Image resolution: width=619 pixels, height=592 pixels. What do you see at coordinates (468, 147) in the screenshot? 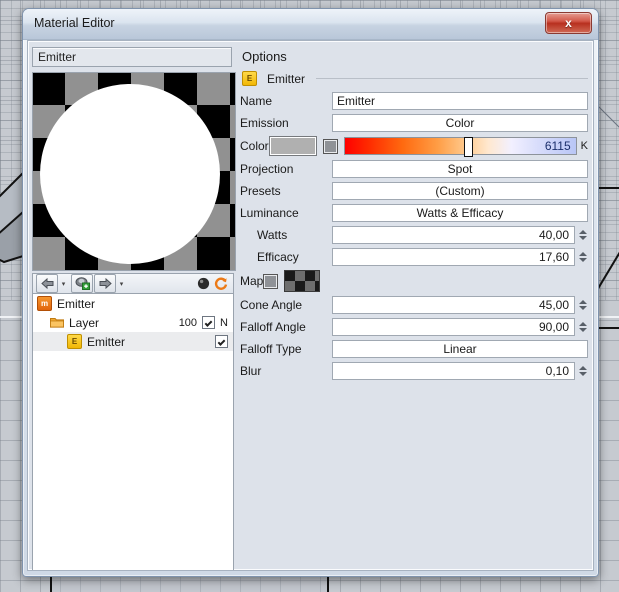
I see `kelvin-slider-handle` at bounding box center [468, 147].